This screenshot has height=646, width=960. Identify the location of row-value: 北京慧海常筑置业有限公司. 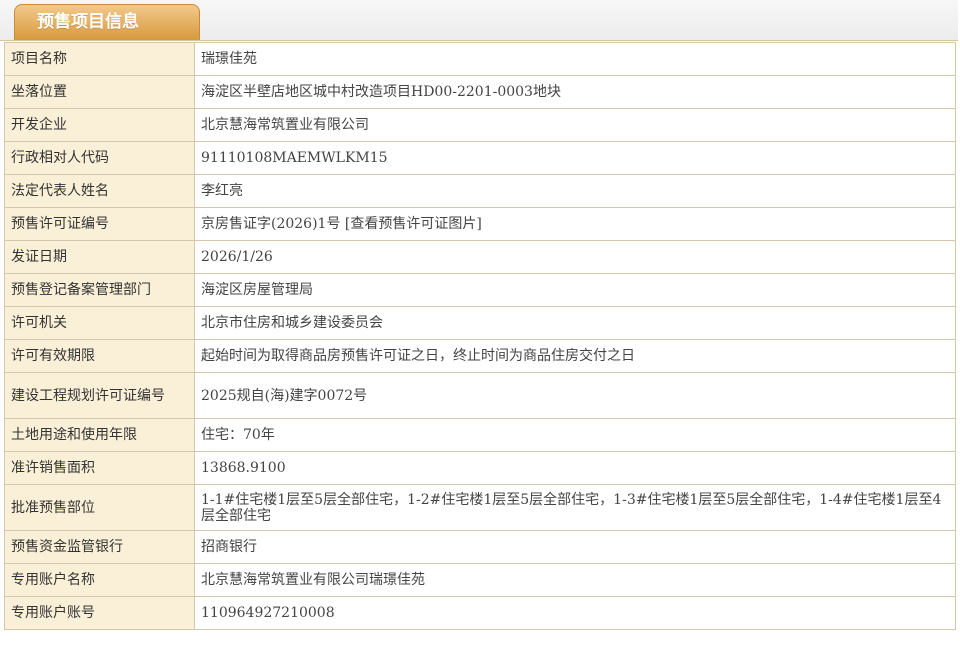
(575, 125).